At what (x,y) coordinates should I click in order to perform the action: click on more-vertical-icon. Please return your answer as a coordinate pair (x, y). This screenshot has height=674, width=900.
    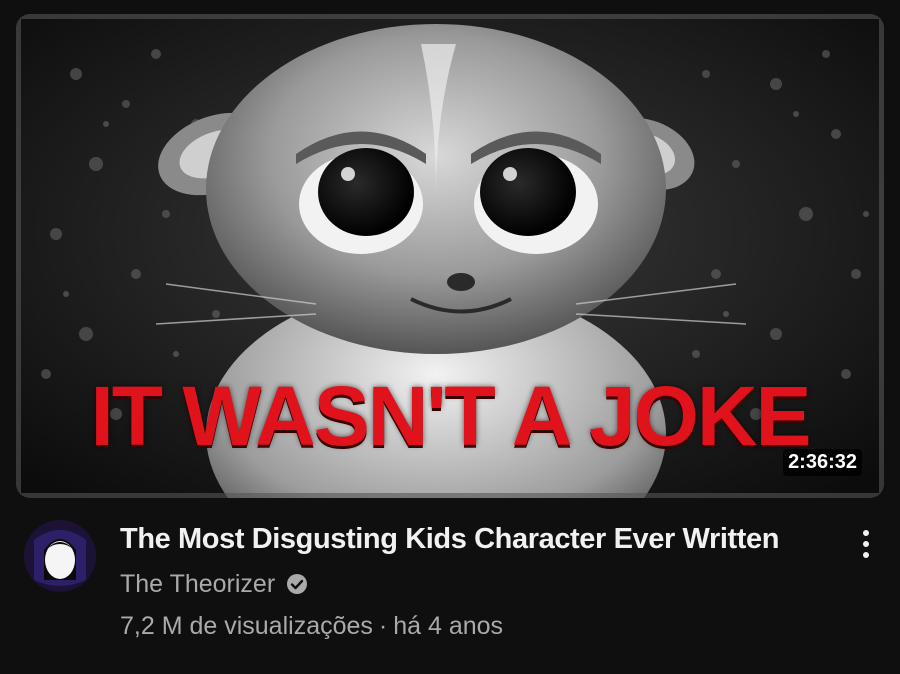
    Looking at the image, I should click on (866, 533).